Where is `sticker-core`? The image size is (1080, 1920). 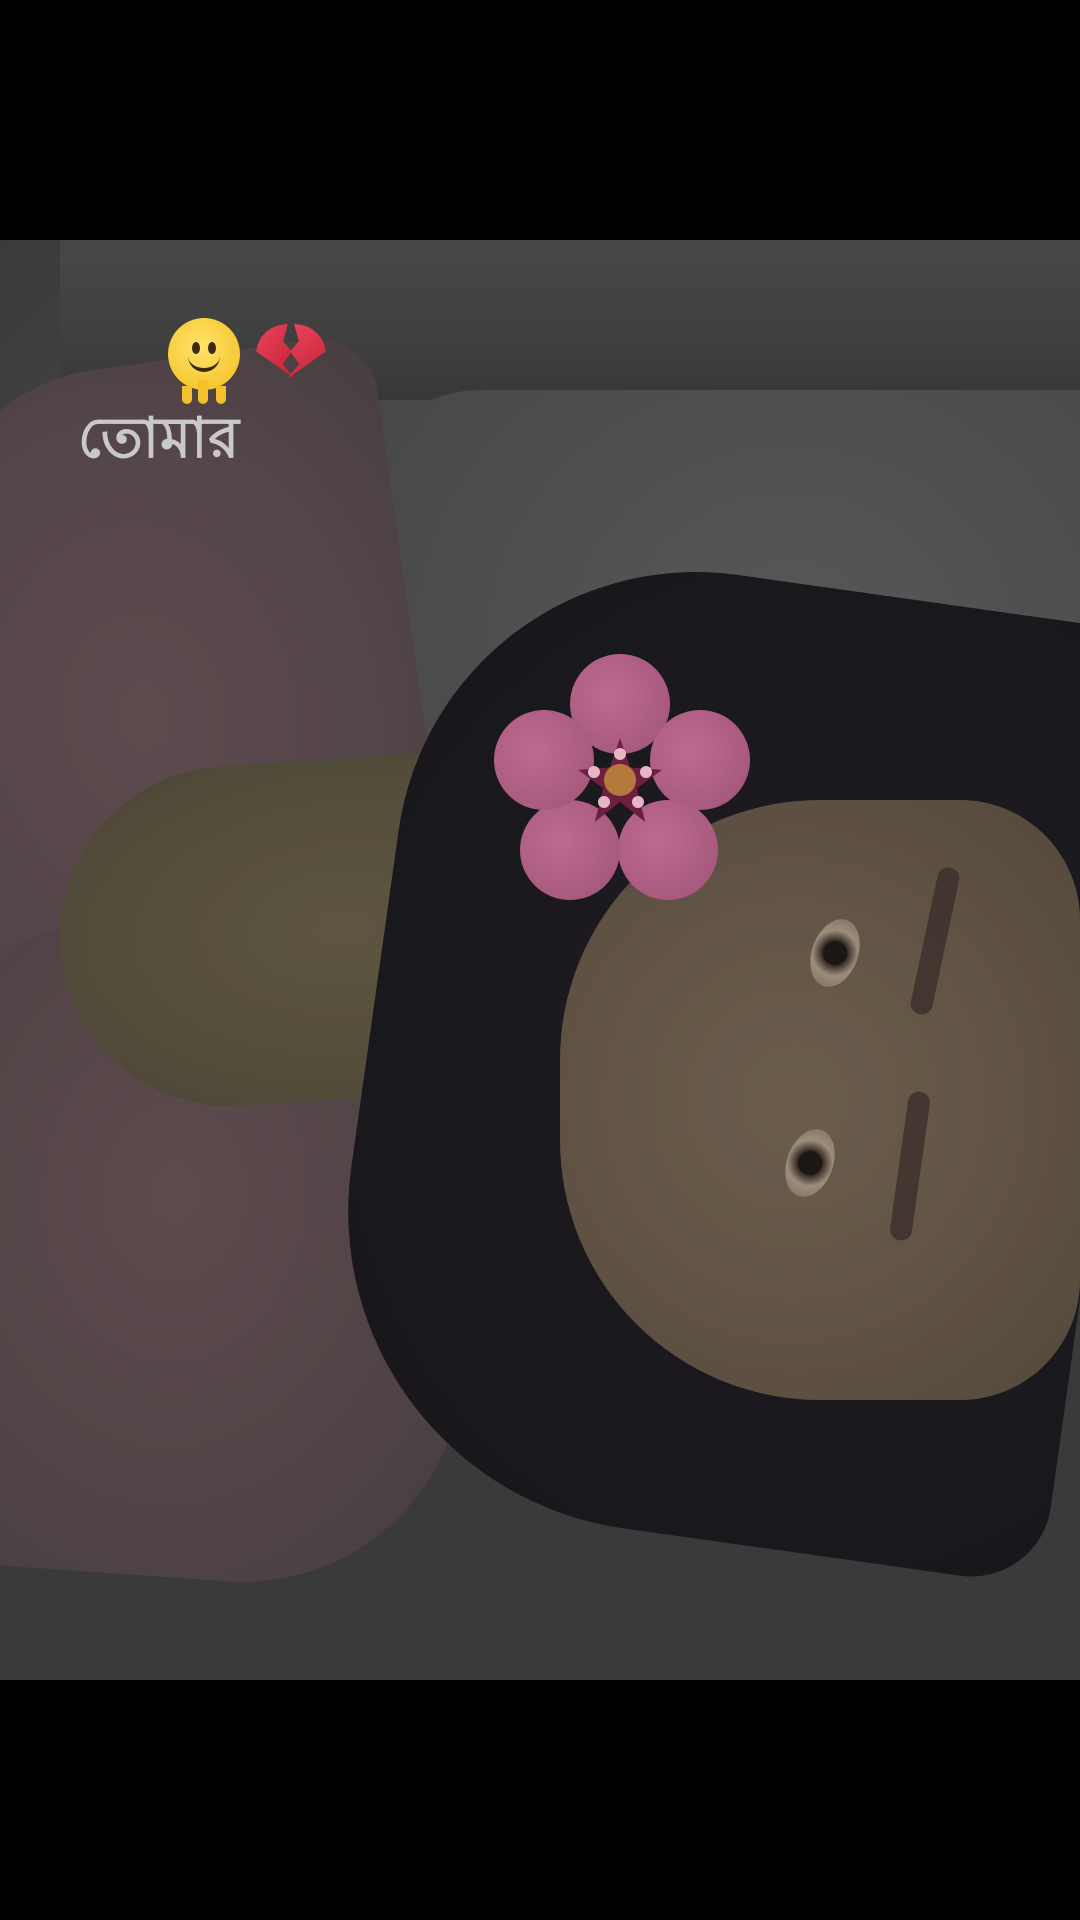
sticker-core is located at coordinates (620, 780).